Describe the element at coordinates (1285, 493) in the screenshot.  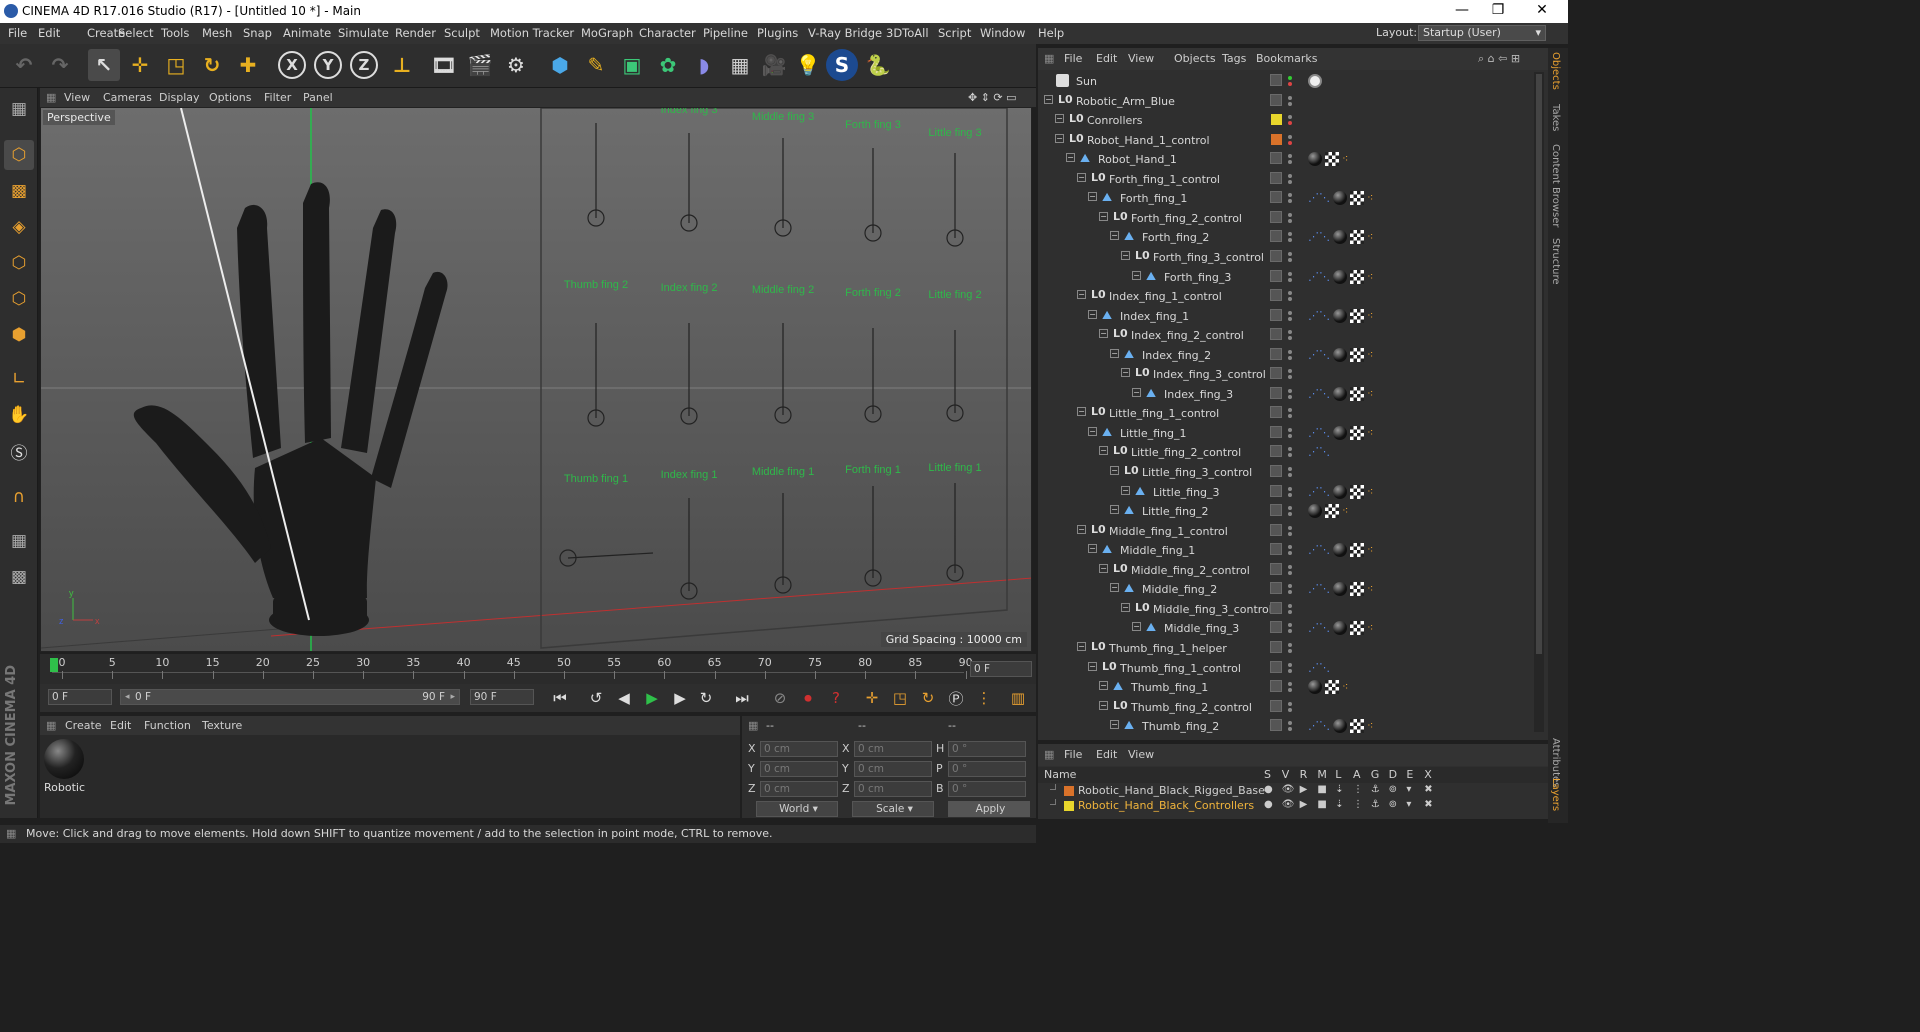
I see `object-row: − ⛰ Little_fing_3 ⋰⋱ ⁖` at that location.